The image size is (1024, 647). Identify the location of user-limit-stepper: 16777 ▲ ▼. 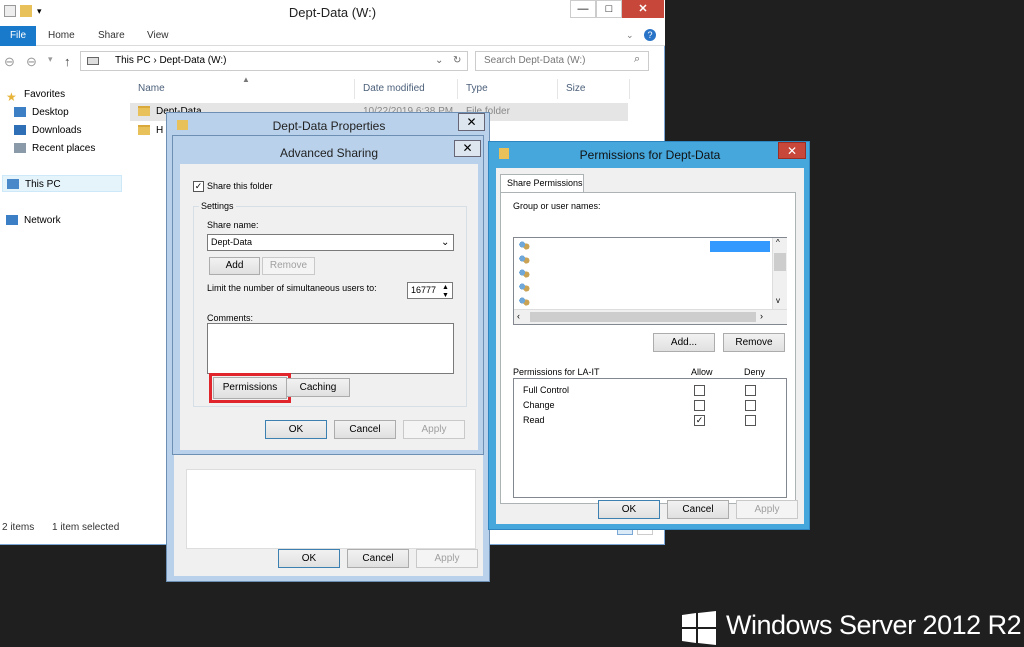
(430, 290).